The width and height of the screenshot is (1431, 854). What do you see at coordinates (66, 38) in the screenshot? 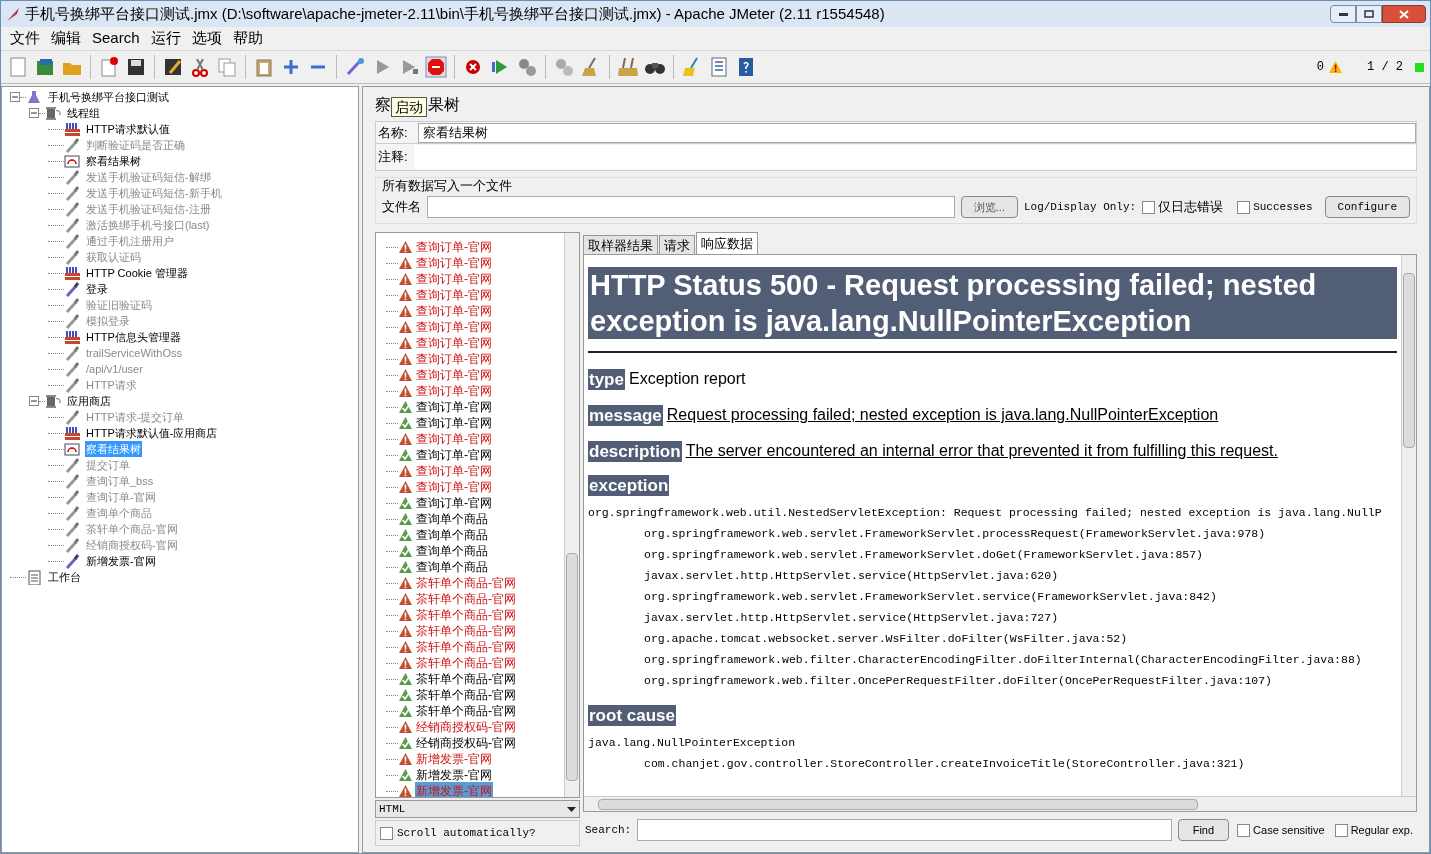
I see `menu-item: 编辑` at bounding box center [66, 38].